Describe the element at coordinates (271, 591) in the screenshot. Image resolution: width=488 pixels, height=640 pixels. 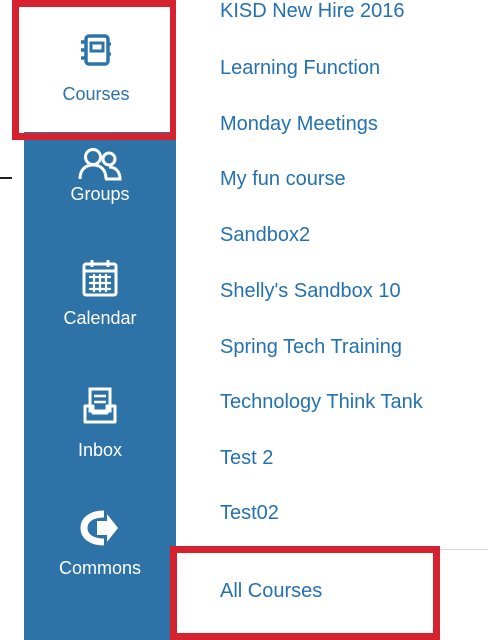
I see `all-courses-link: All Courses` at that location.